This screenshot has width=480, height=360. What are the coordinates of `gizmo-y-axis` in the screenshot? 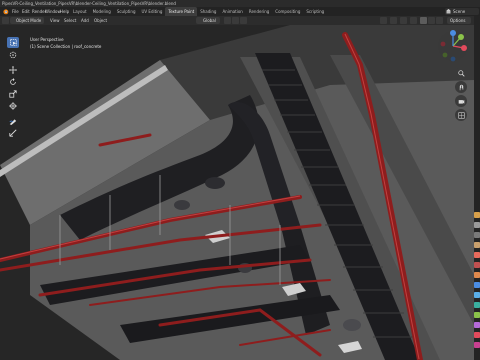 It's located at (461, 37).